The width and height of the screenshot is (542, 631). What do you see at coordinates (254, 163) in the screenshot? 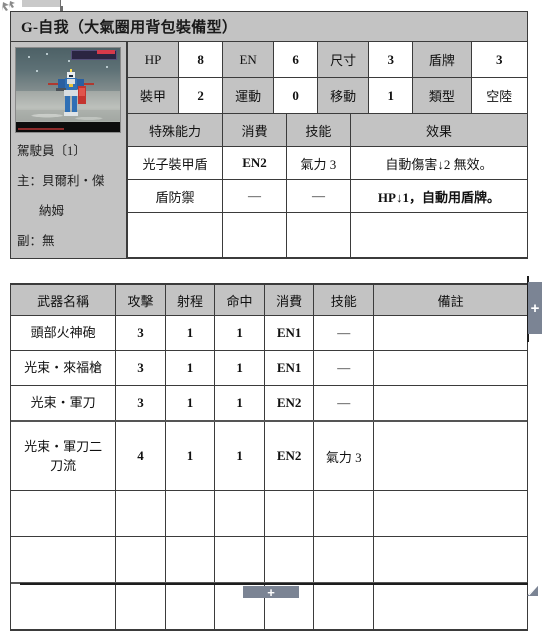
I see `special-cost: EN2` at bounding box center [254, 163].